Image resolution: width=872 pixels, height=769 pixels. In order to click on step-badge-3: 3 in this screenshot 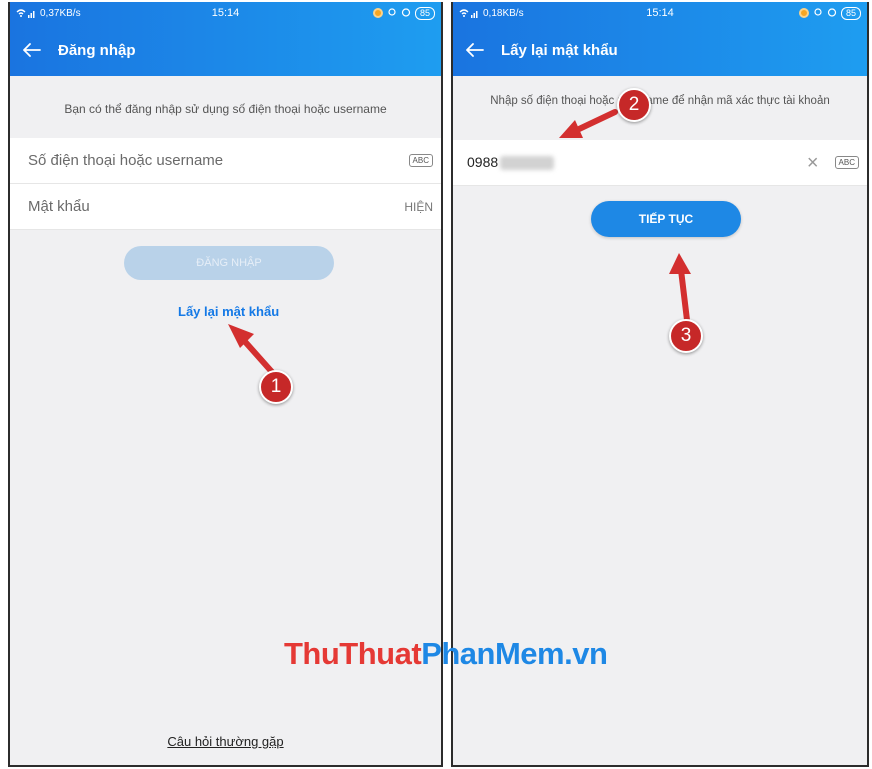, I will do `click(686, 336)`.